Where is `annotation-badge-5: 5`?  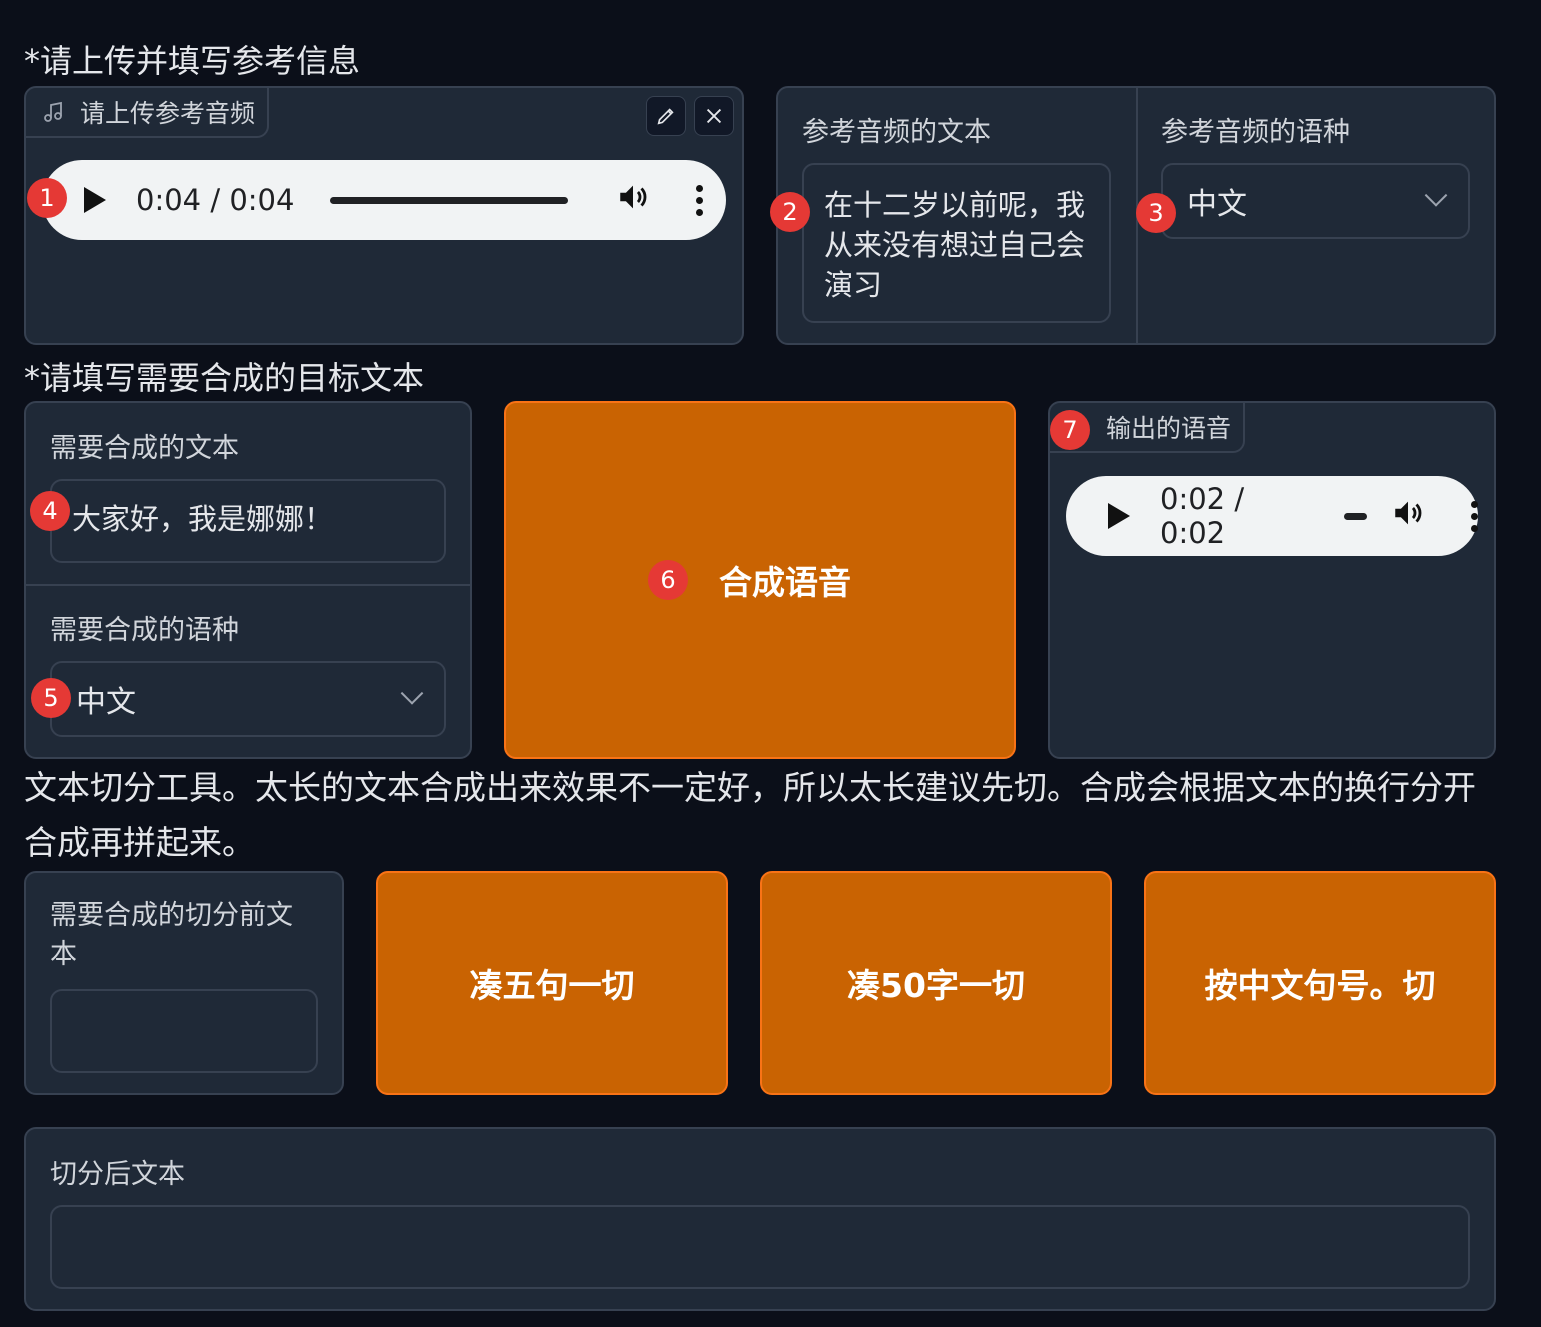 annotation-badge-5: 5 is located at coordinates (51, 698).